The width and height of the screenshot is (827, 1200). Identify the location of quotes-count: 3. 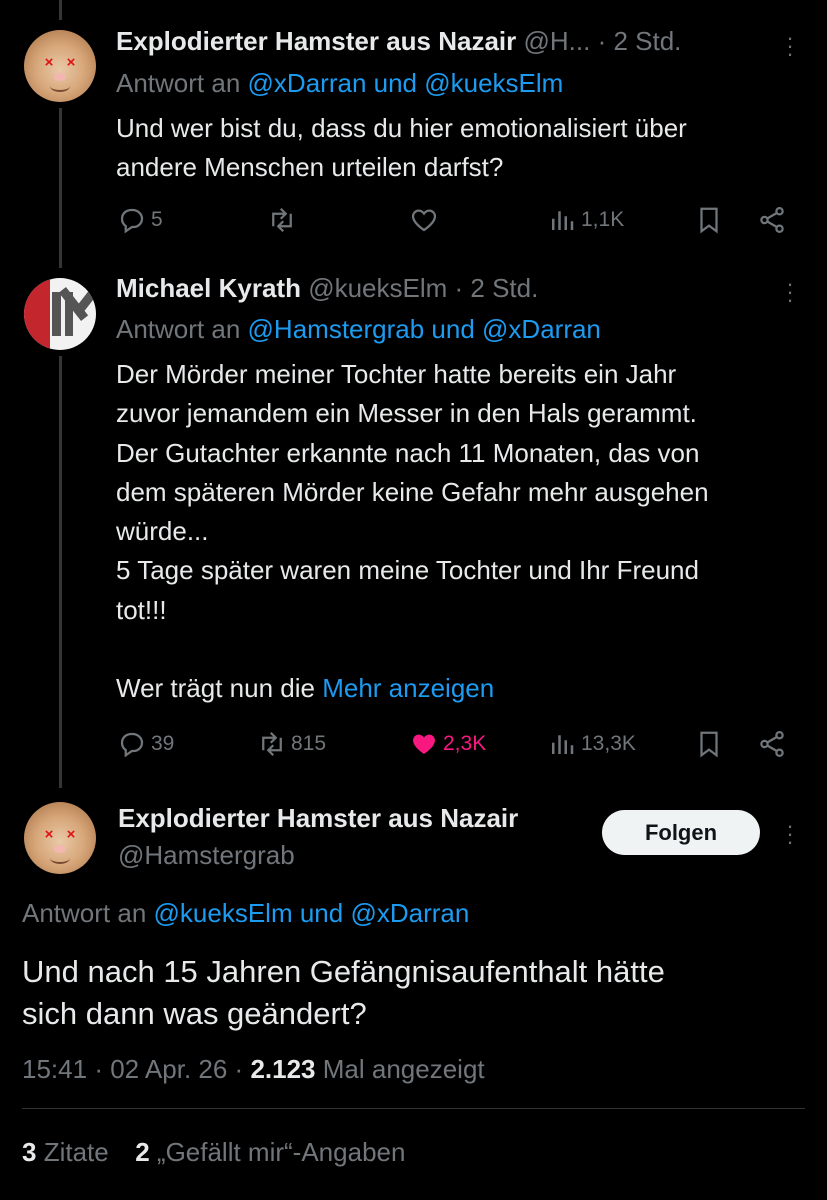
(29, 1152).